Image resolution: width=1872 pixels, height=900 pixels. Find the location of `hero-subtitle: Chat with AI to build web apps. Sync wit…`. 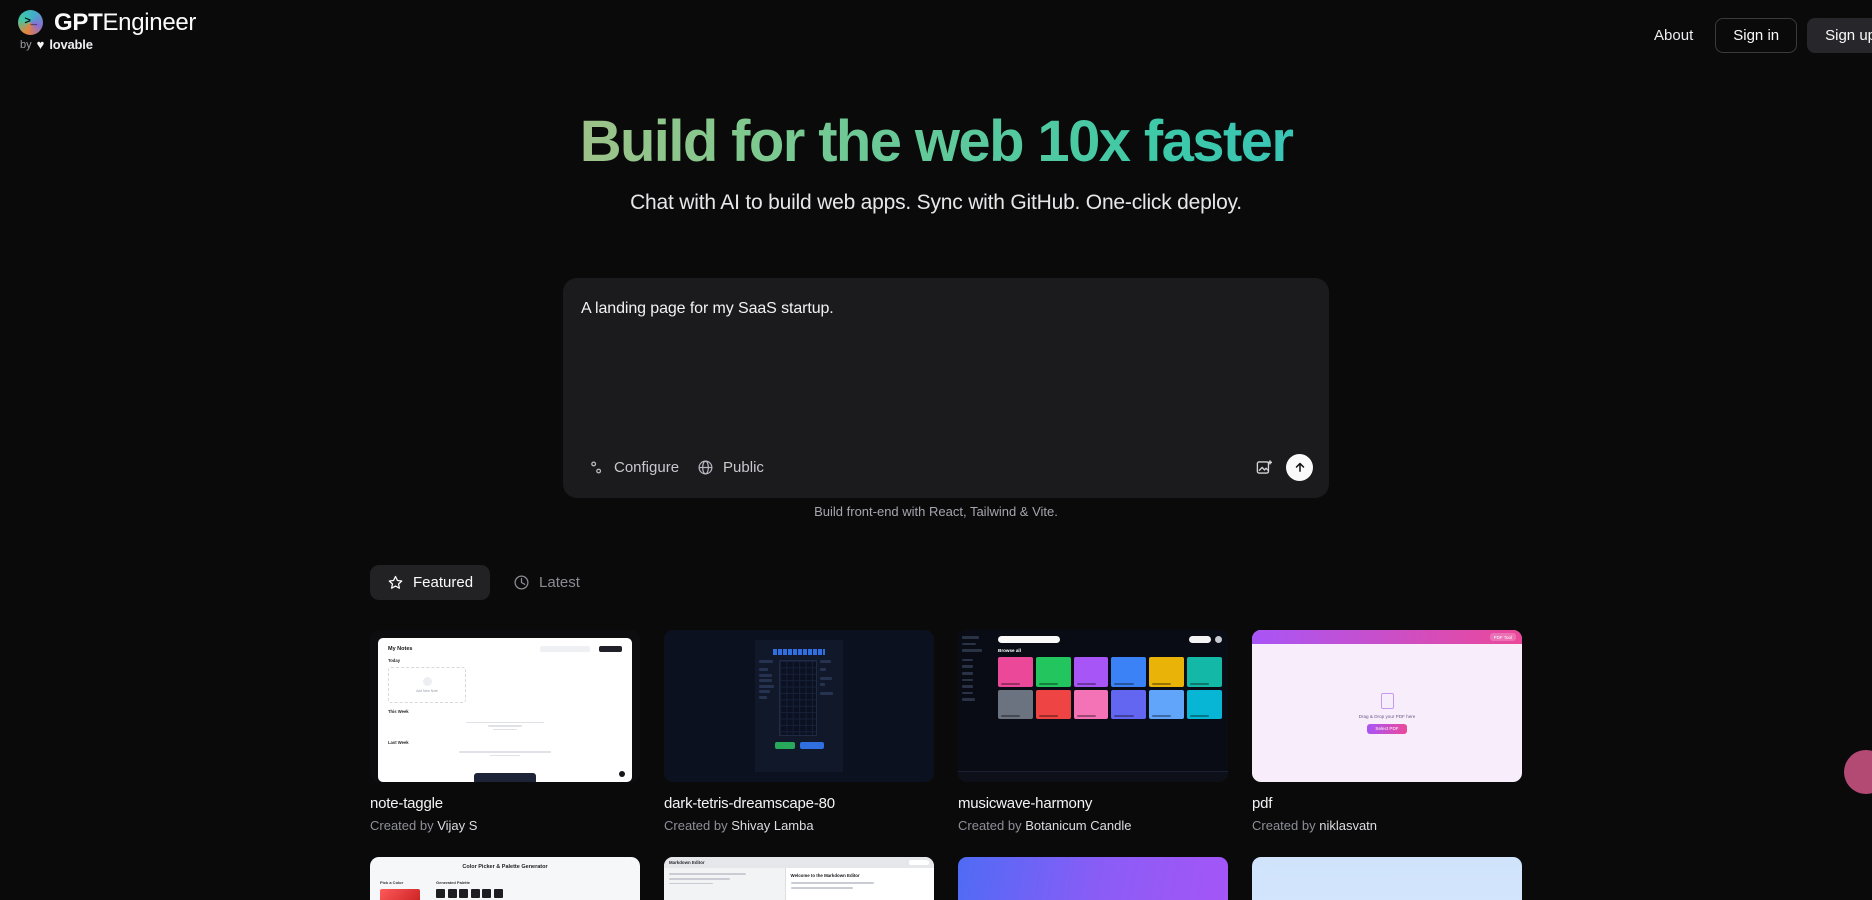

hero-subtitle: Chat with AI to build web apps. Sync wit… is located at coordinates (936, 202).